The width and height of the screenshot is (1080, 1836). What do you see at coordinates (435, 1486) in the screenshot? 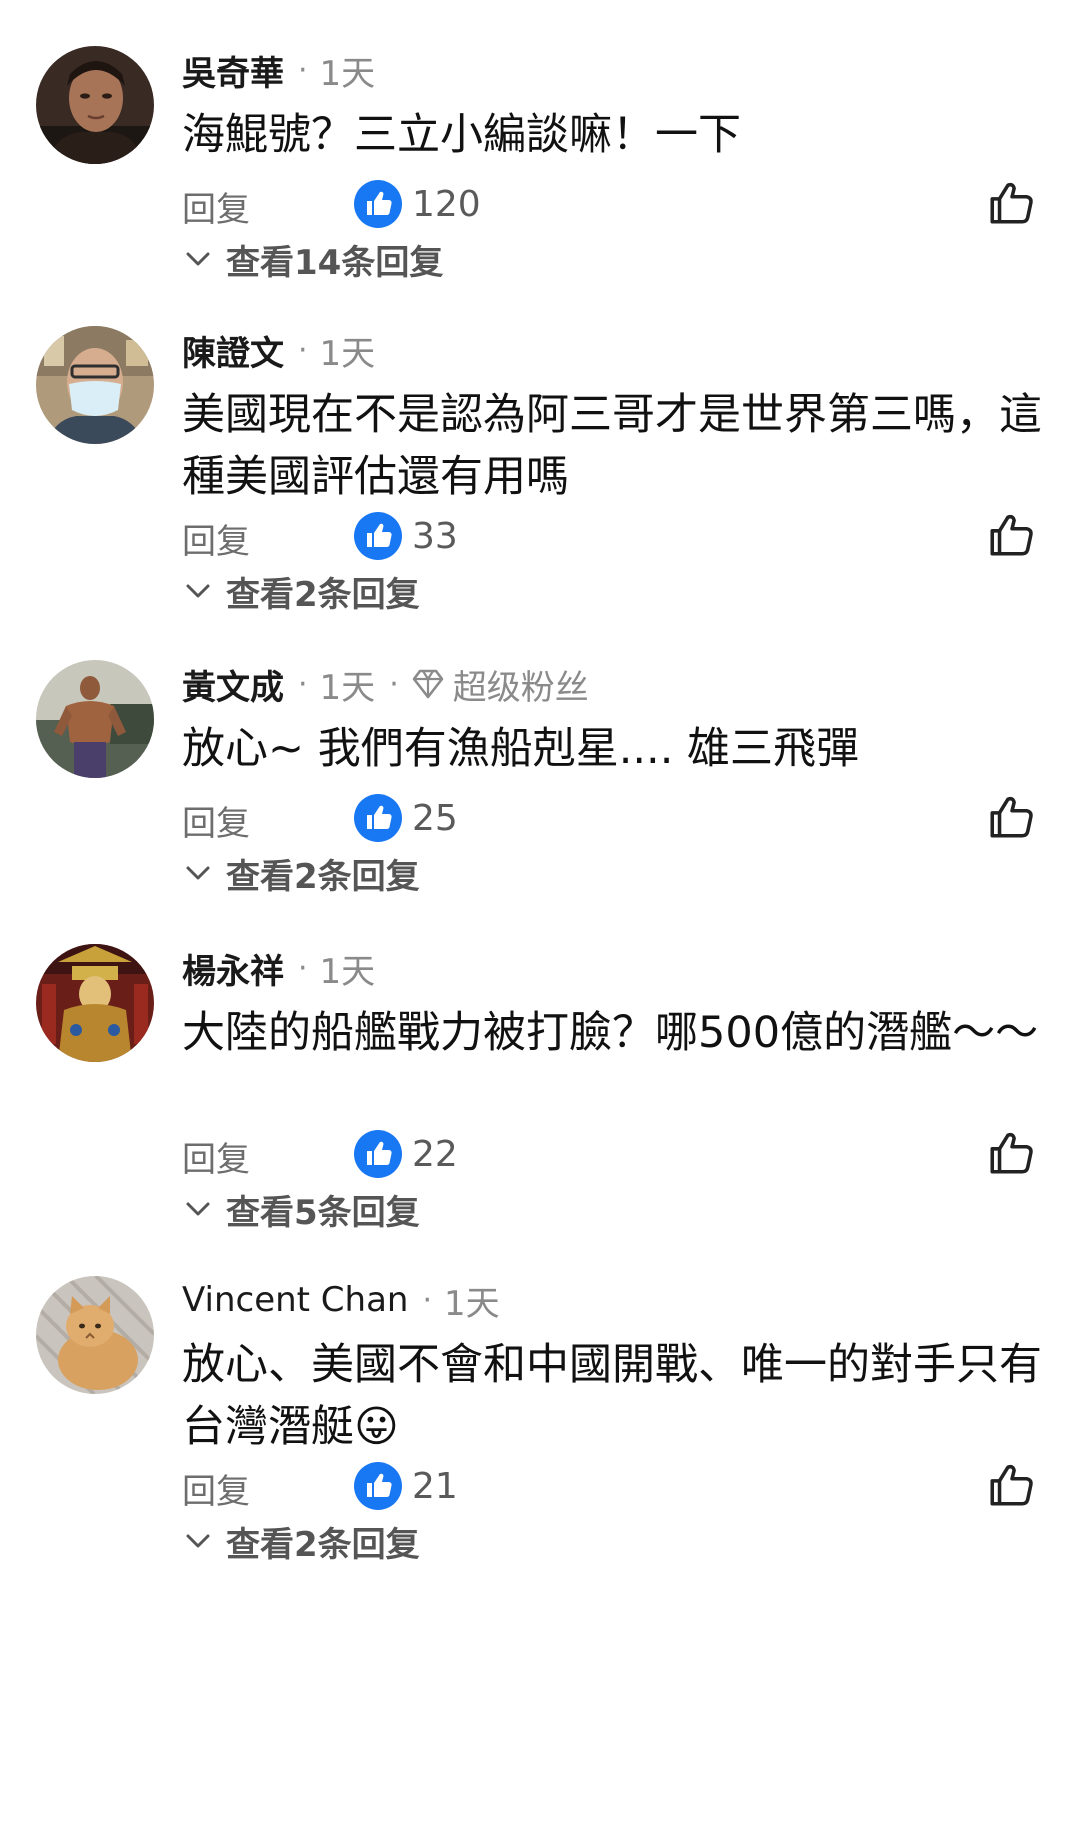
I see `reaction-count: 21` at bounding box center [435, 1486].